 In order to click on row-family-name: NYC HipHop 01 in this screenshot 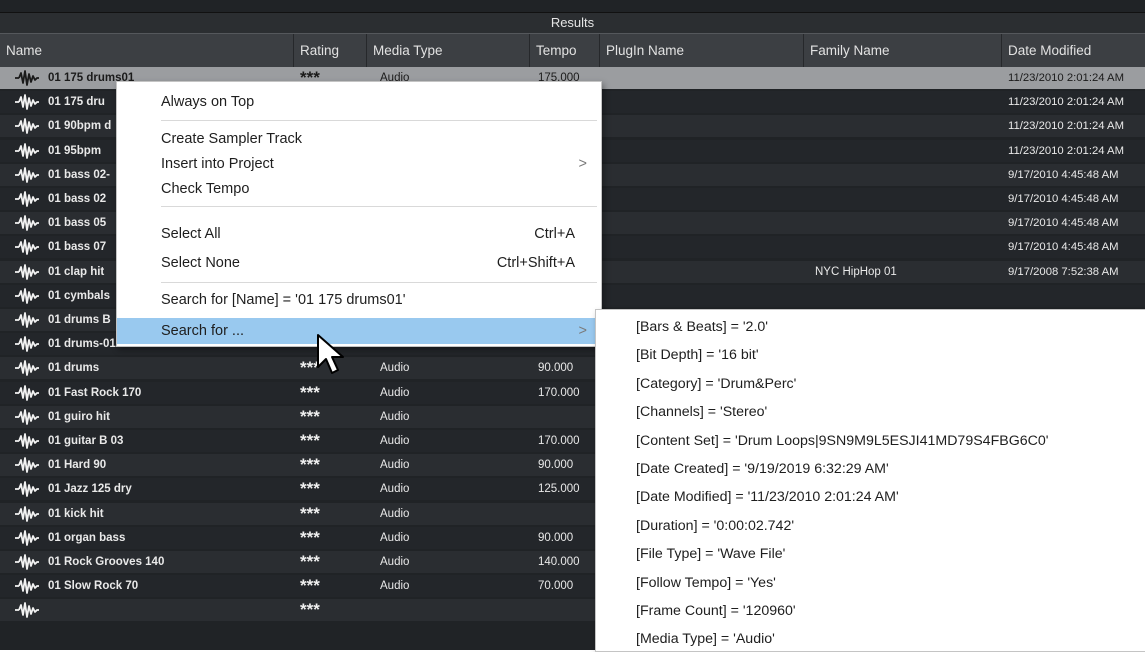, I will do `click(856, 271)`.